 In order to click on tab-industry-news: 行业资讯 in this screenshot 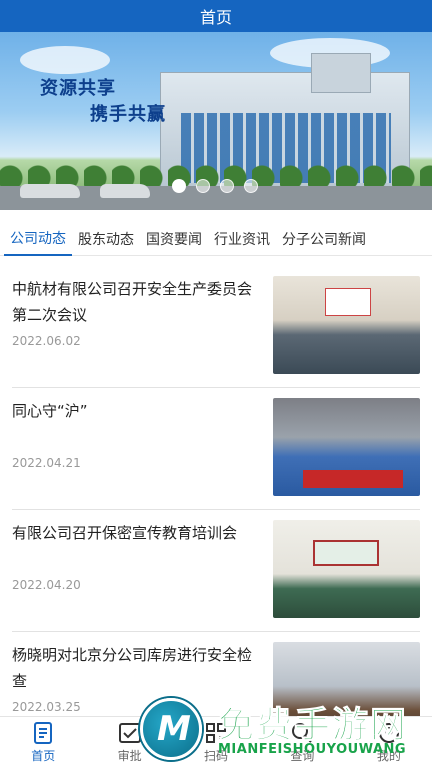, I will do `click(242, 239)`.